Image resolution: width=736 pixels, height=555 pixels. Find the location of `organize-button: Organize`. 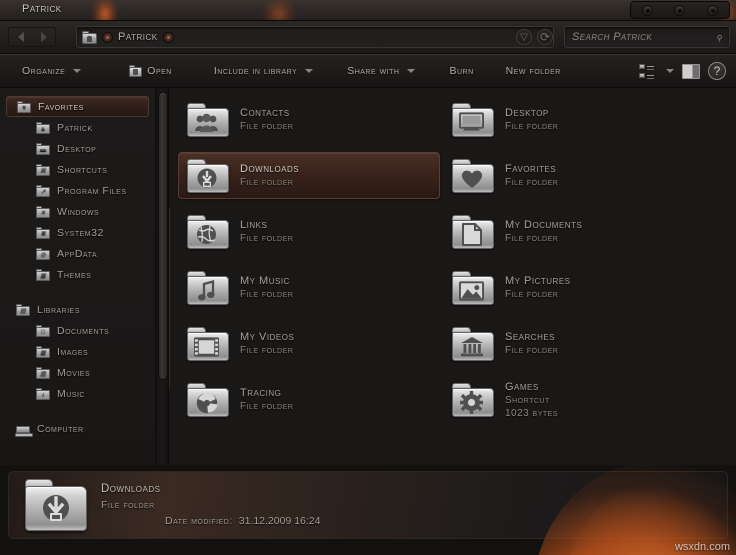

organize-button: Organize is located at coordinates (51, 71).